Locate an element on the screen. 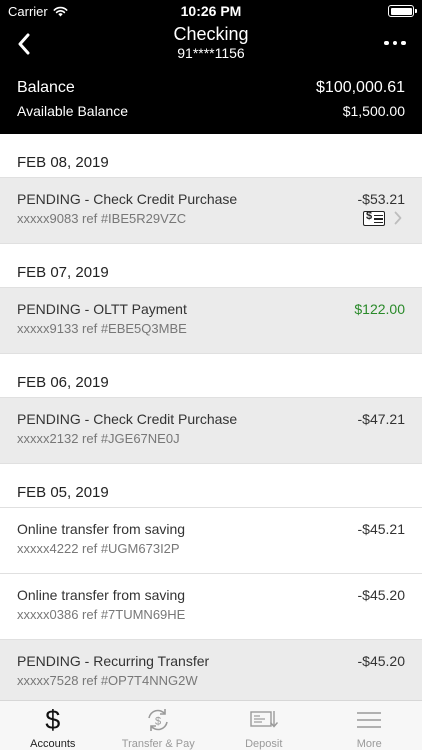 Image resolution: width=422 pixels, height=750 pixels. balance-label: Balance is located at coordinates (46, 87).